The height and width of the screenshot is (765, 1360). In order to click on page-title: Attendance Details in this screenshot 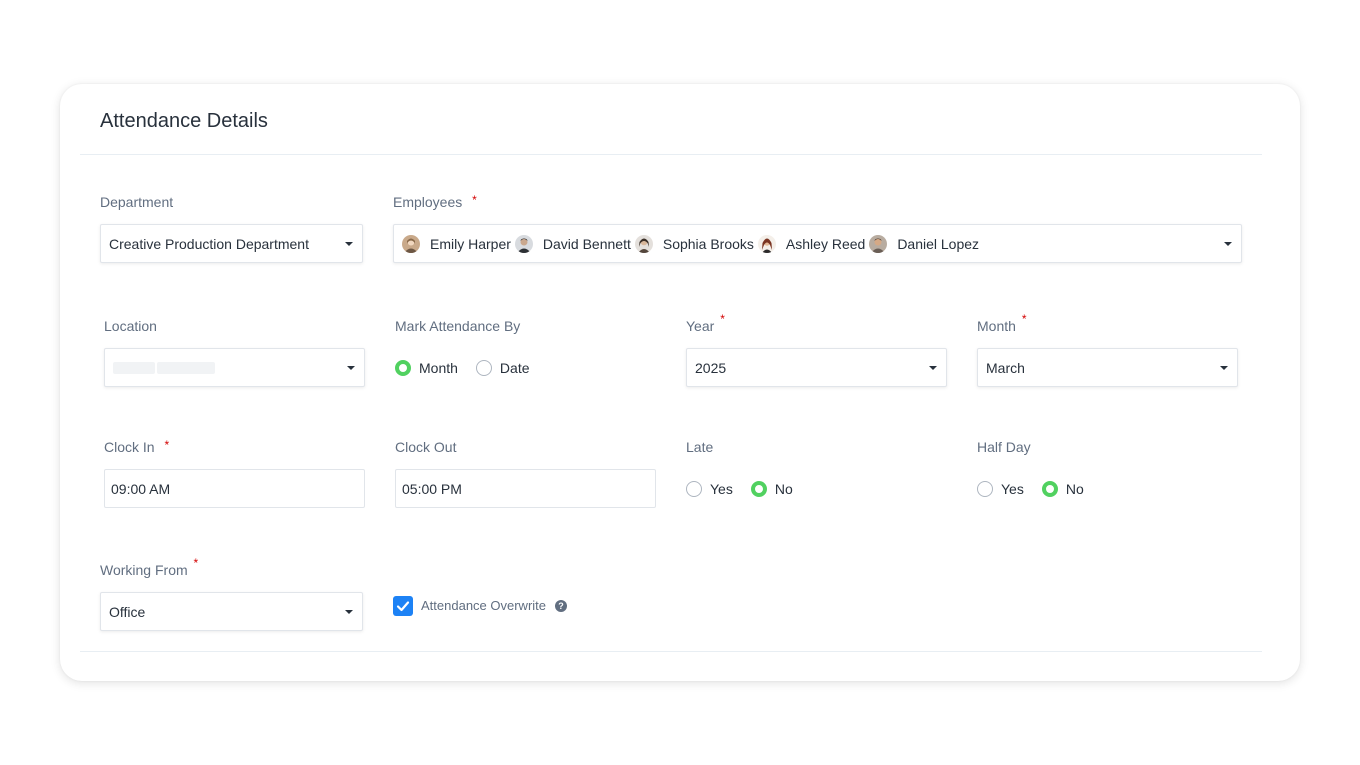, I will do `click(184, 121)`.